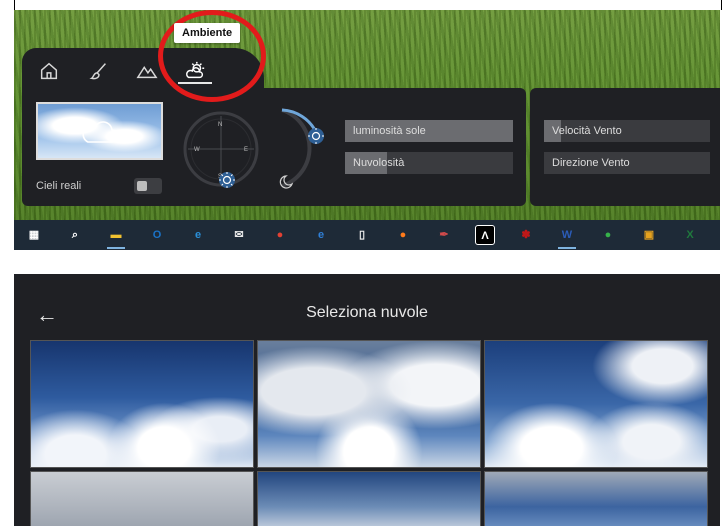  What do you see at coordinates (321, 235) in the screenshot?
I see `internet-explorer-icon: e` at bounding box center [321, 235].